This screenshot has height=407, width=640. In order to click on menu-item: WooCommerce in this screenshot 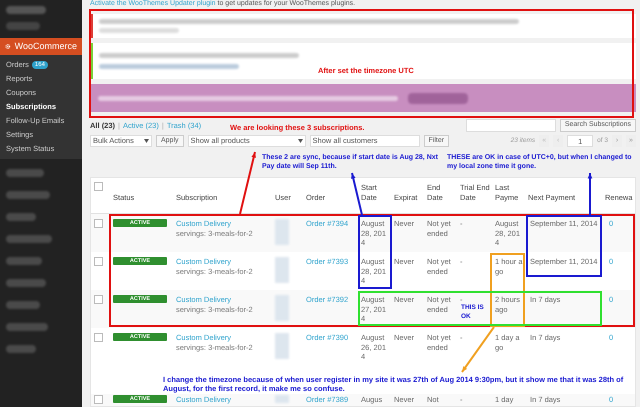, I will do `click(41, 46)`.